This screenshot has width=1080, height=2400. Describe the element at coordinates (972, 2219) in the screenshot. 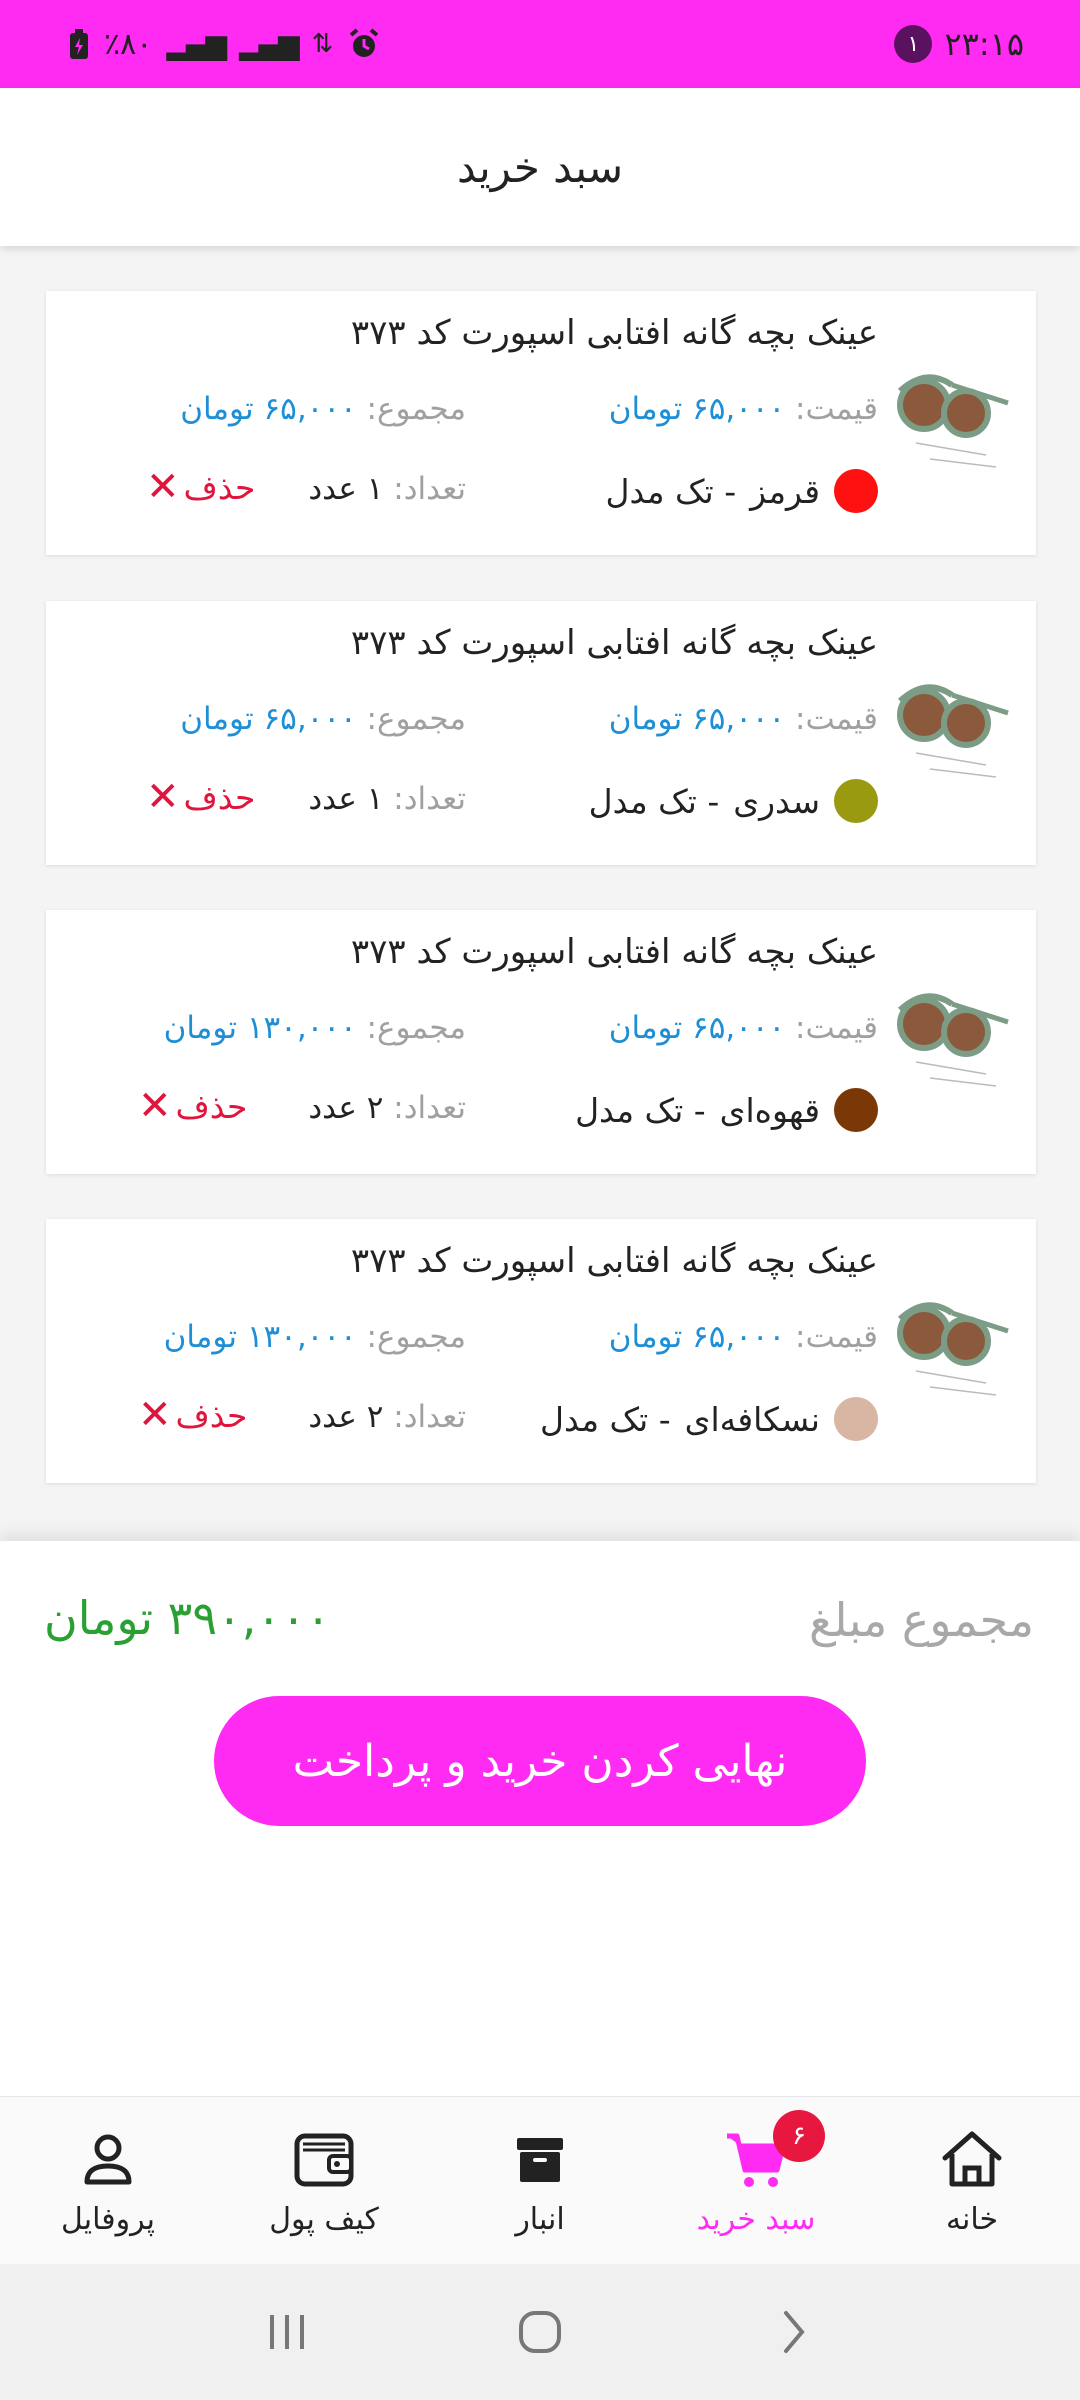

I see `nav-label: خانه` at that location.